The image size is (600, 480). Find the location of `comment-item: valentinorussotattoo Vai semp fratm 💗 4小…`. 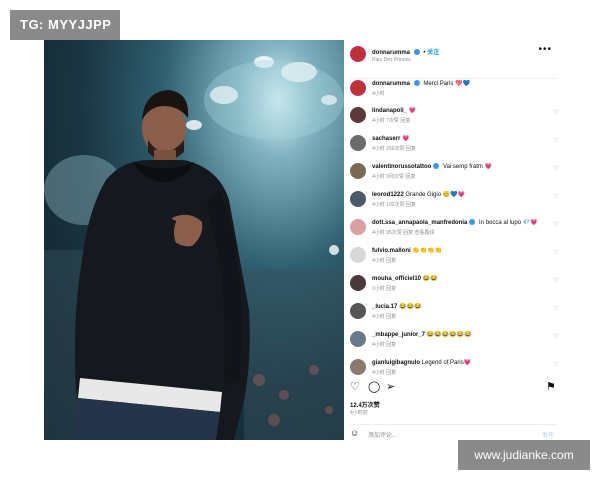

comment-item: valentinorussotattoo Vai semp fratm 💗 4小… is located at coordinates (454, 172).